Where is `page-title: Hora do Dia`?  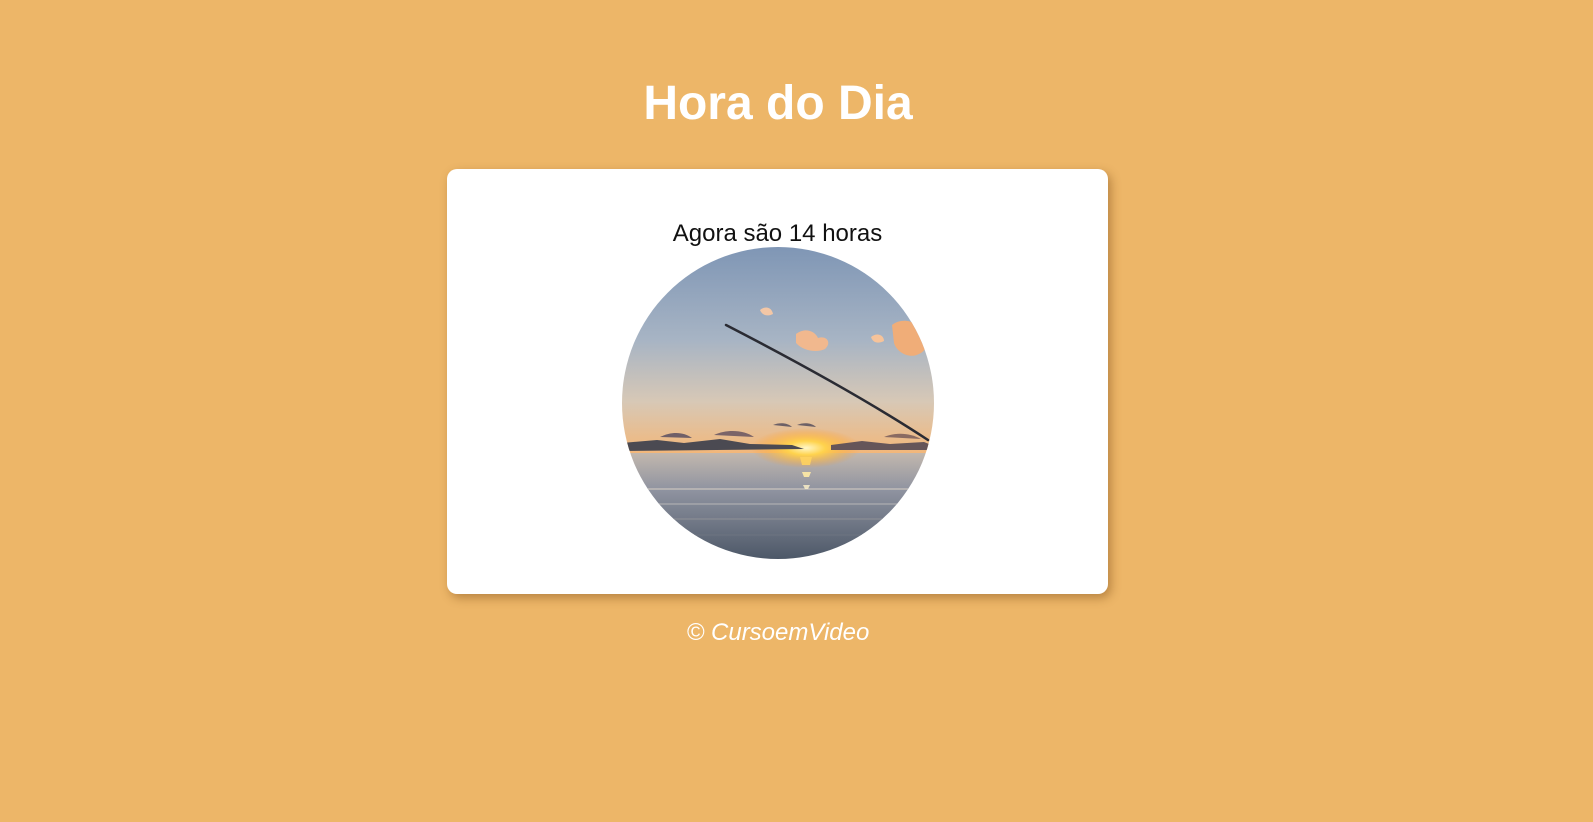 page-title: Hora do Dia is located at coordinates (778, 103).